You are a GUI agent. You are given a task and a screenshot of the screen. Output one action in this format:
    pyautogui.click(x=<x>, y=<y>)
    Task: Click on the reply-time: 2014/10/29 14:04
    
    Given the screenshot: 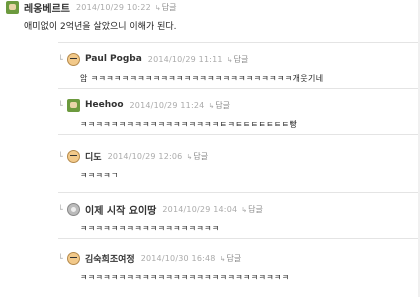 What is the action you would take?
    pyautogui.click(x=200, y=209)
    